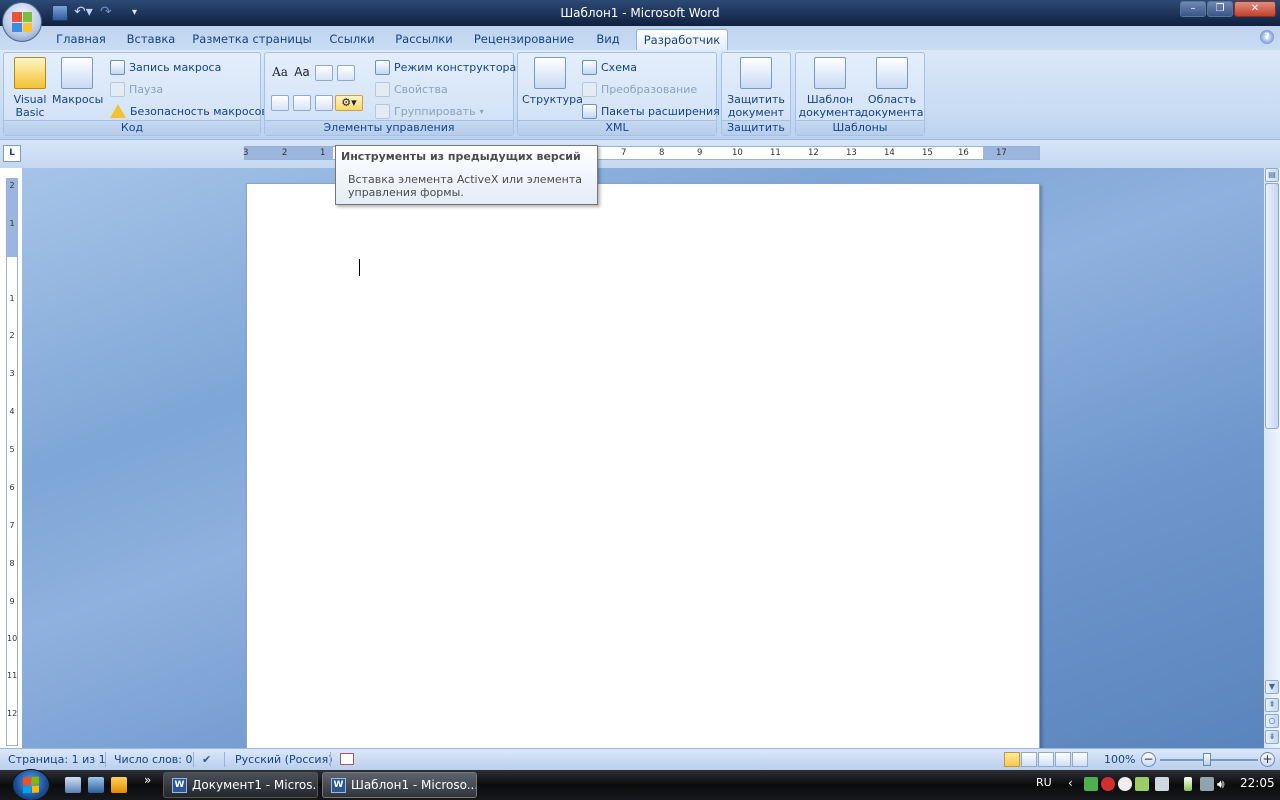 The height and width of the screenshot is (800, 1280). I want to click on page-count: Страница: 1 из 1, so click(57, 759).